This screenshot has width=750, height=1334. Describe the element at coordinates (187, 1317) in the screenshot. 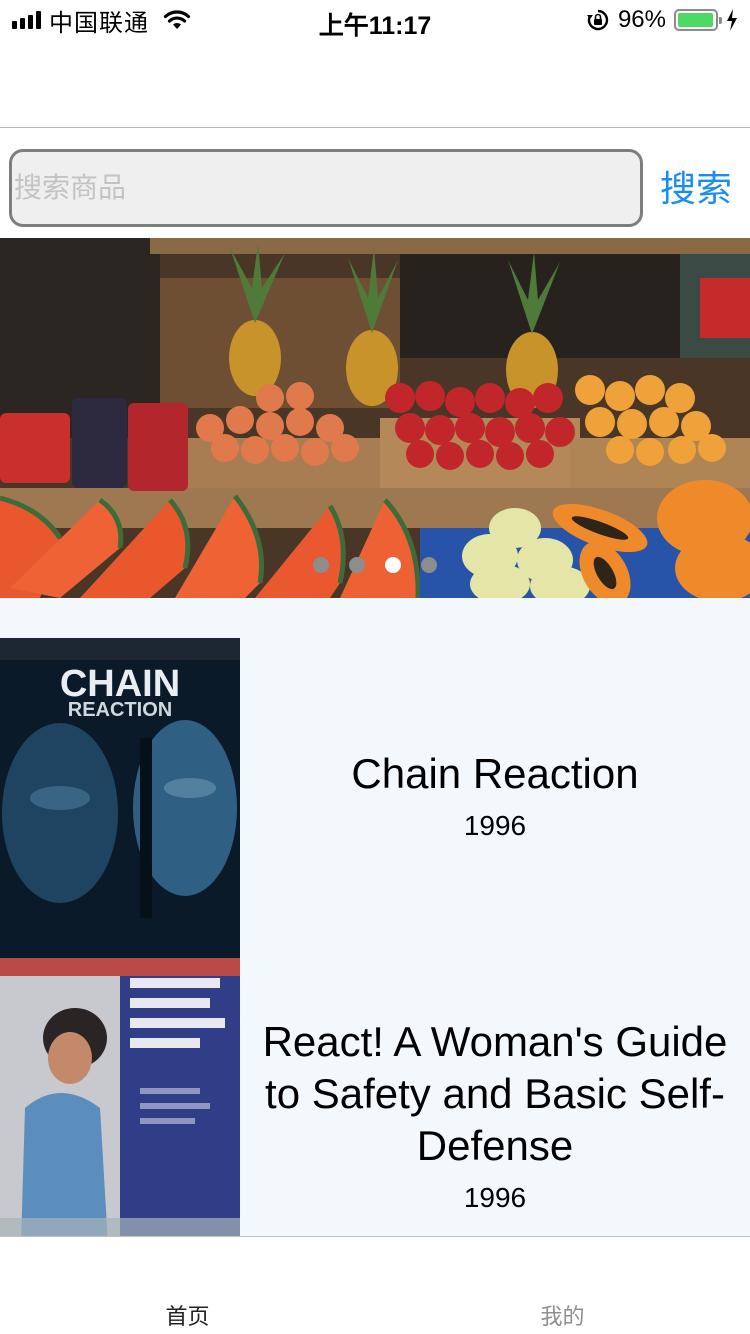

I see `tab-home: 首页` at that location.